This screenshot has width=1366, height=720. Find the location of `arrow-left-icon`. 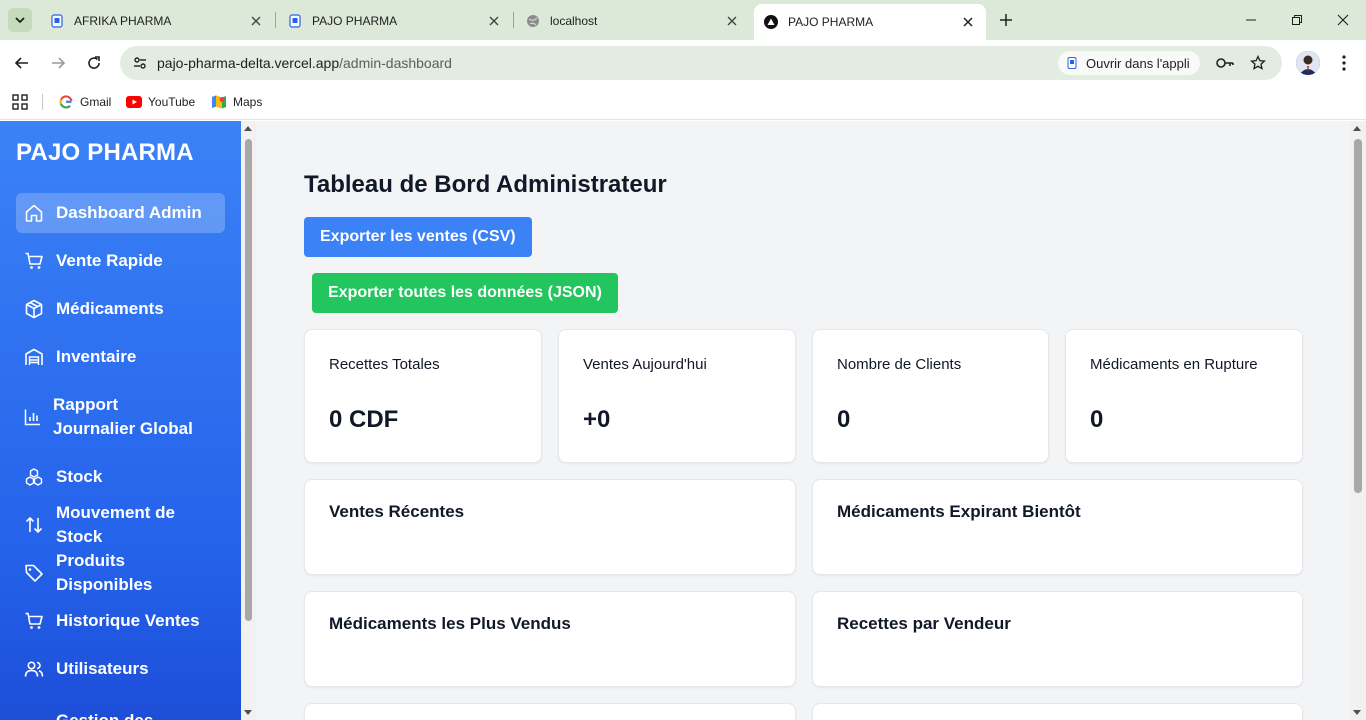

arrow-left-icon is located at coordinates (21, 63).